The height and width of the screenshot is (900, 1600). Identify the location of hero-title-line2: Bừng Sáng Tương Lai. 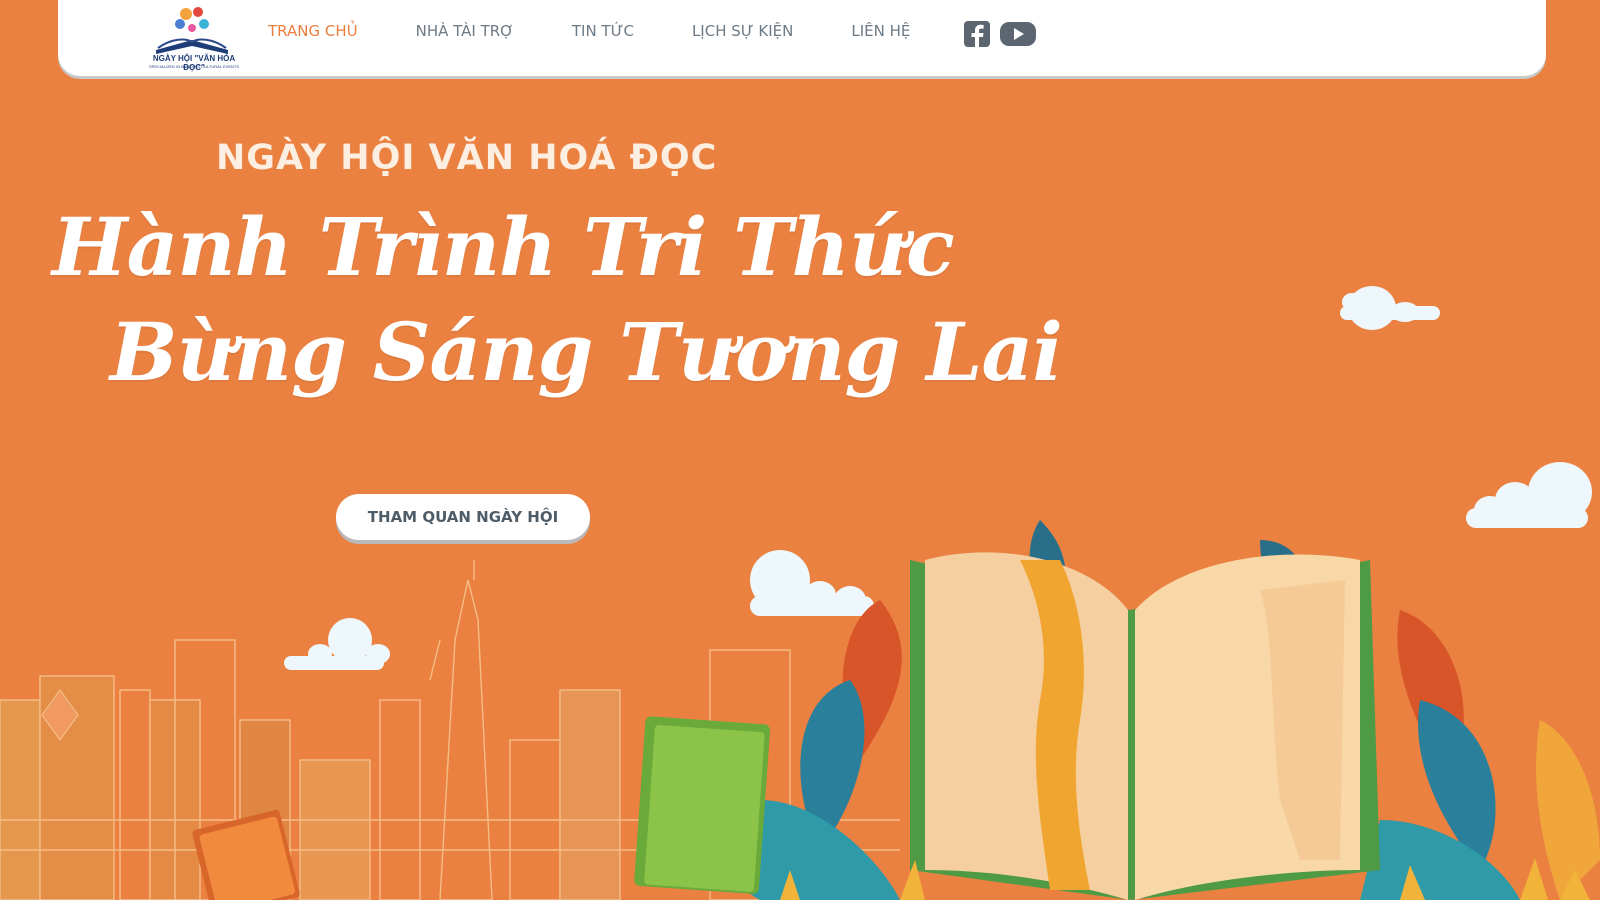
(586, 352).